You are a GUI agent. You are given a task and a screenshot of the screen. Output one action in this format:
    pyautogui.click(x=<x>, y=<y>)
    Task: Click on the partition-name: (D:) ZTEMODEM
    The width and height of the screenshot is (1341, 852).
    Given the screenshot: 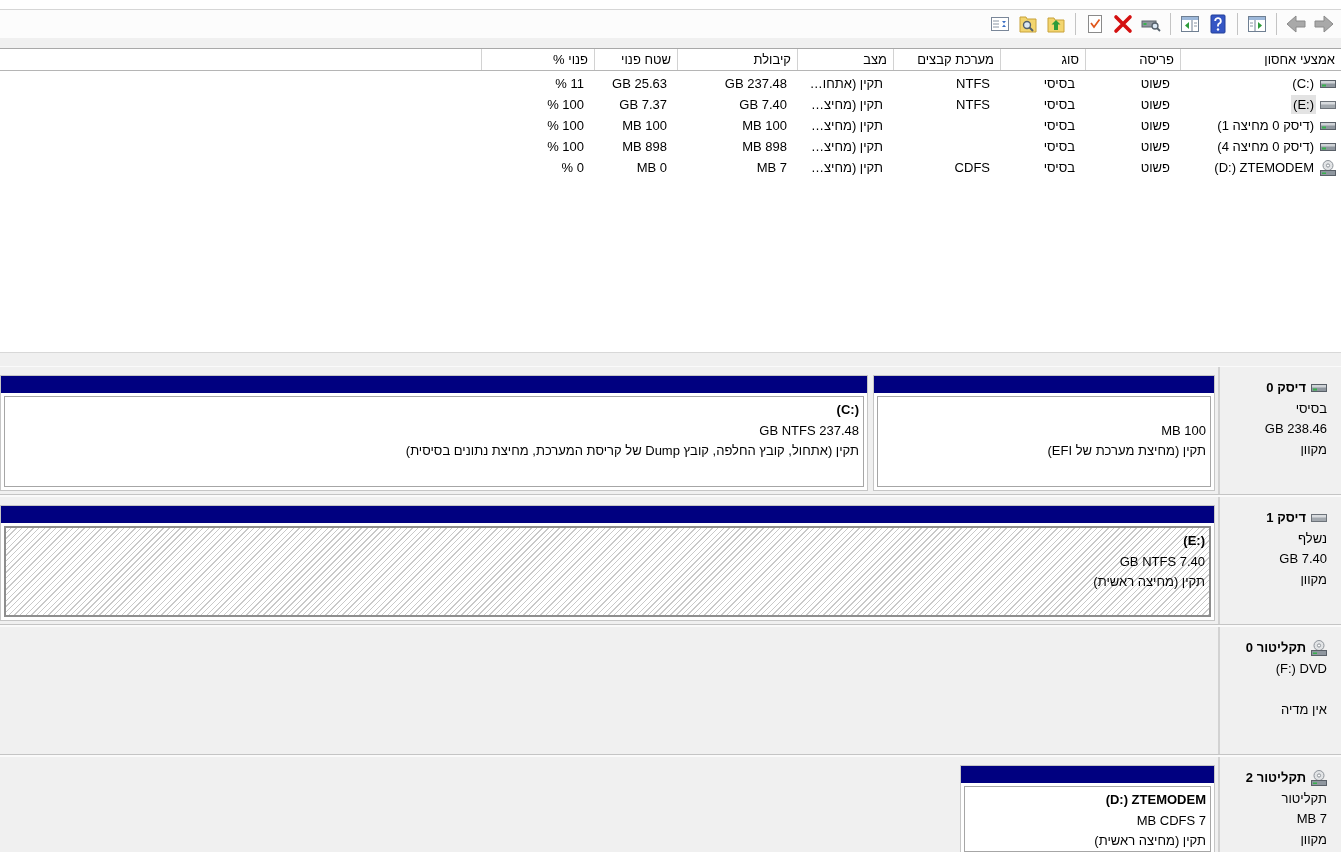 What is the action you would take?
    pyautogui.click(x=1155, y=800)
    